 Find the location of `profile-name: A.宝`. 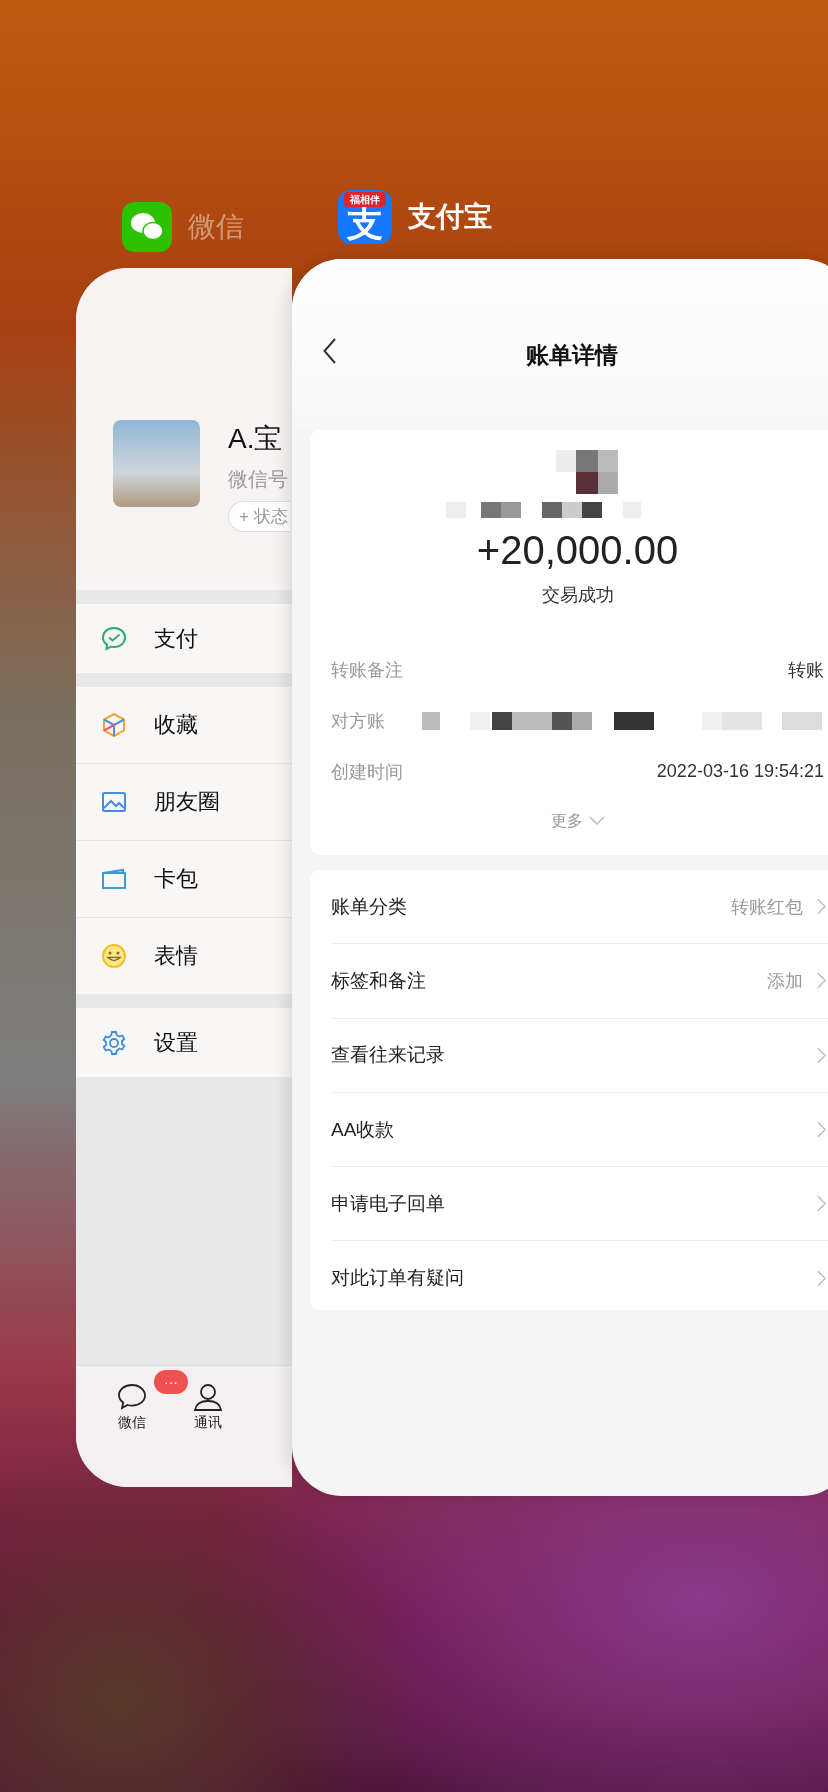

profile-name: A.宝 is located at coordinates (256, 439).